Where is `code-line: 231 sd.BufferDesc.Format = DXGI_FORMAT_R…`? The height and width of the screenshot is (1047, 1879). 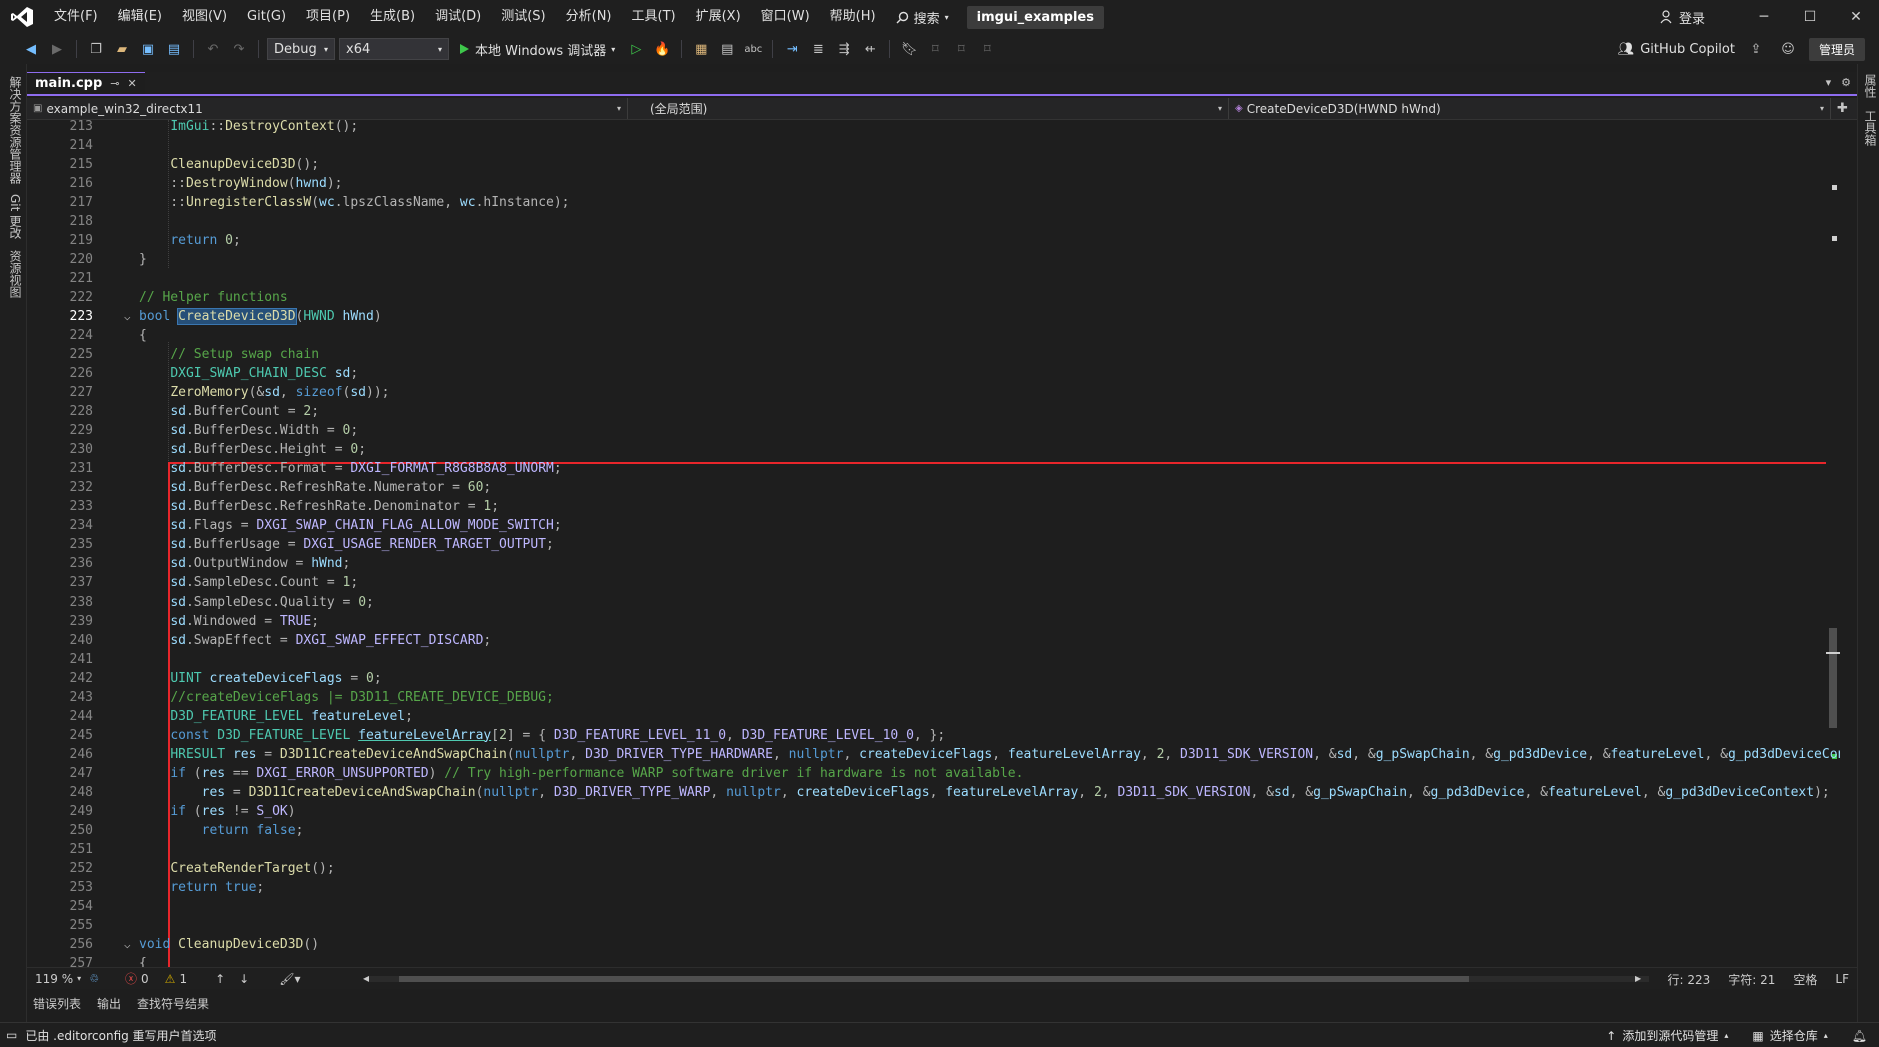
code-line: 231 sd.BufferDesc.Format = DXGI_FORMAT_R… is located at coordinates (933, 468).